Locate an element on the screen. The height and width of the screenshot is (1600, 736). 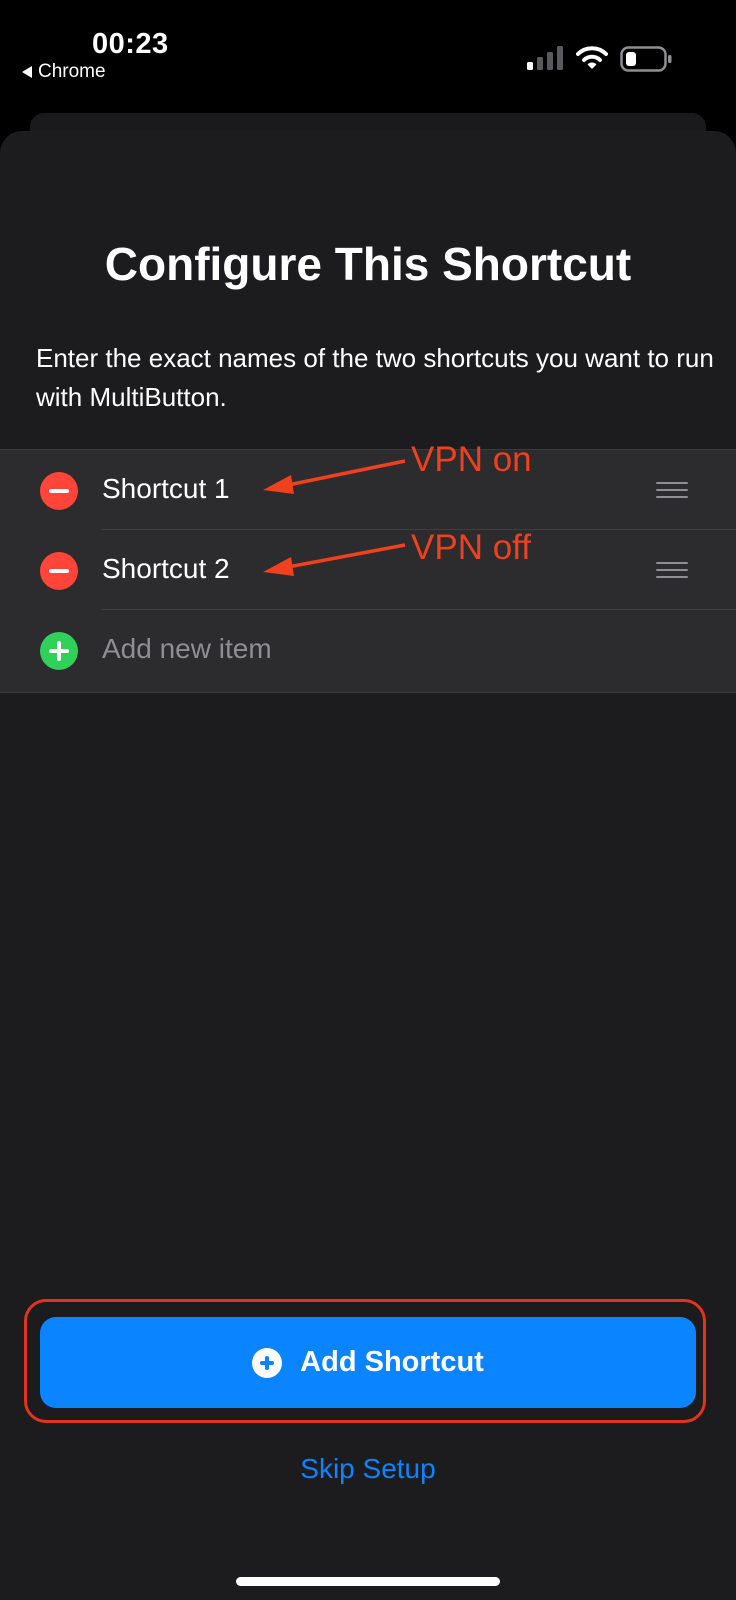
wifi-icon is located at coordinates (592, 57).